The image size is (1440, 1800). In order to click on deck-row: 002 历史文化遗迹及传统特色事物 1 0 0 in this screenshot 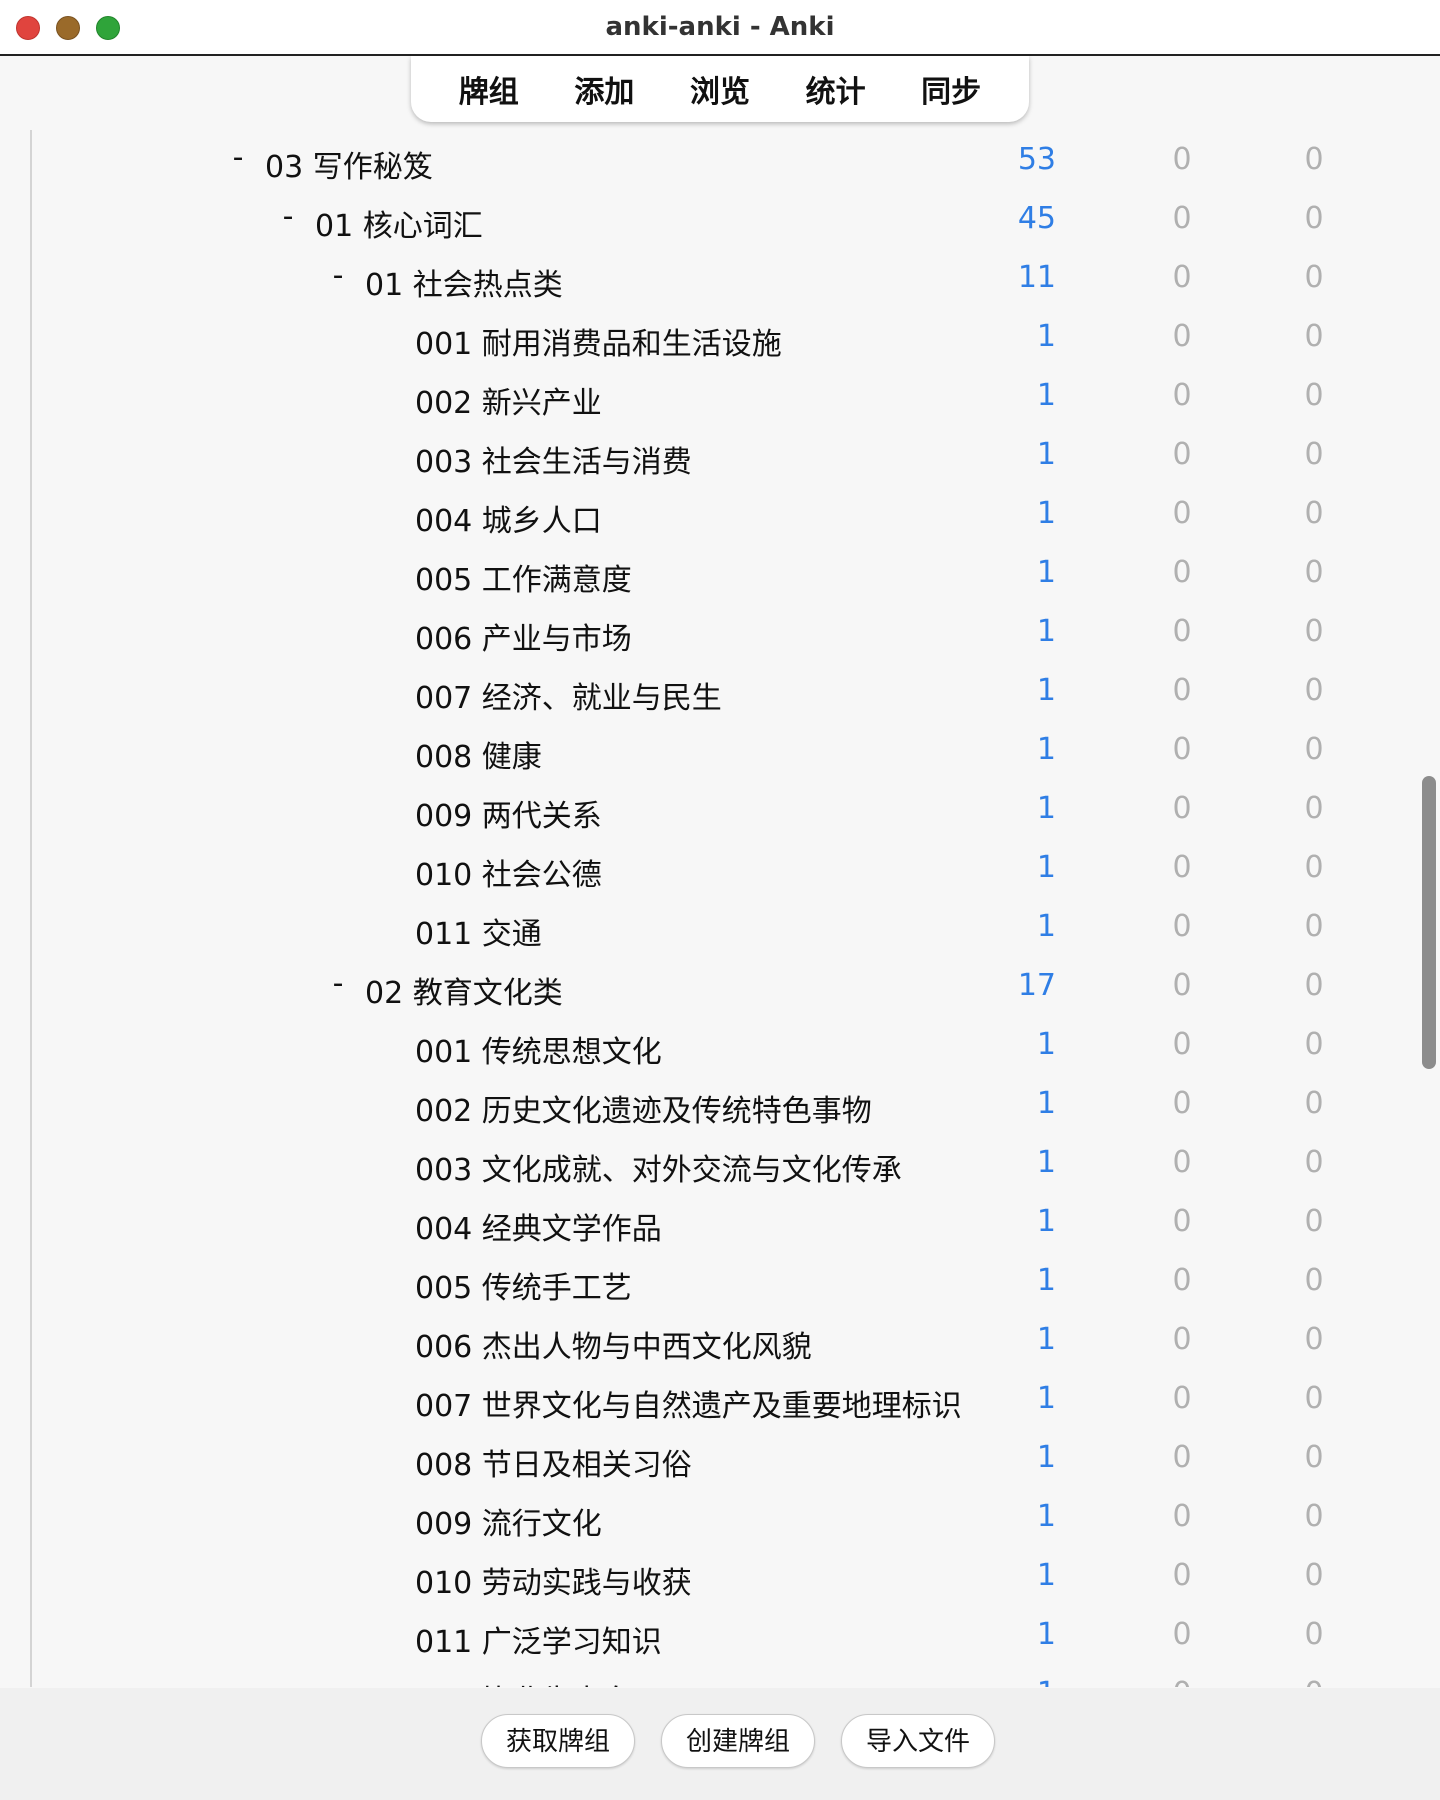, I will do `click(700, 1103)`.